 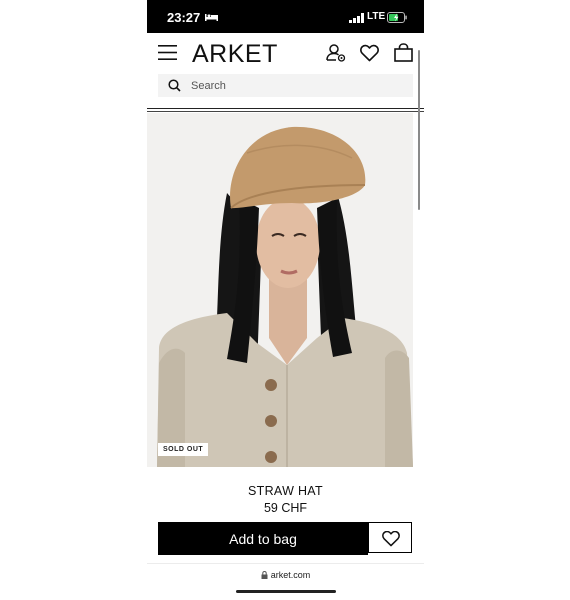 What do you see at coordinates (184, 17) in the screenshot?
I see `status-time: 23:27` at bounding box center [184, 17].